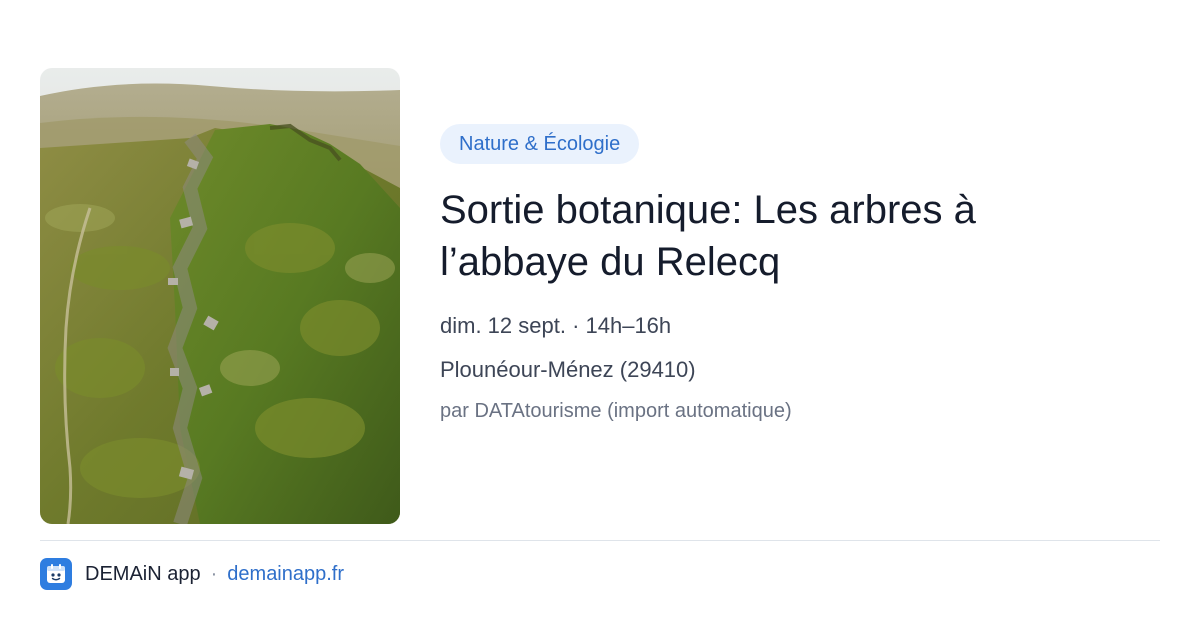 The height and width of the screenshot is (630, 1200). Describe the element at coordinates (556, 325) in the screenshot. I see `event-datetime: dim. 12 sept. · 14h–16h` at that location.